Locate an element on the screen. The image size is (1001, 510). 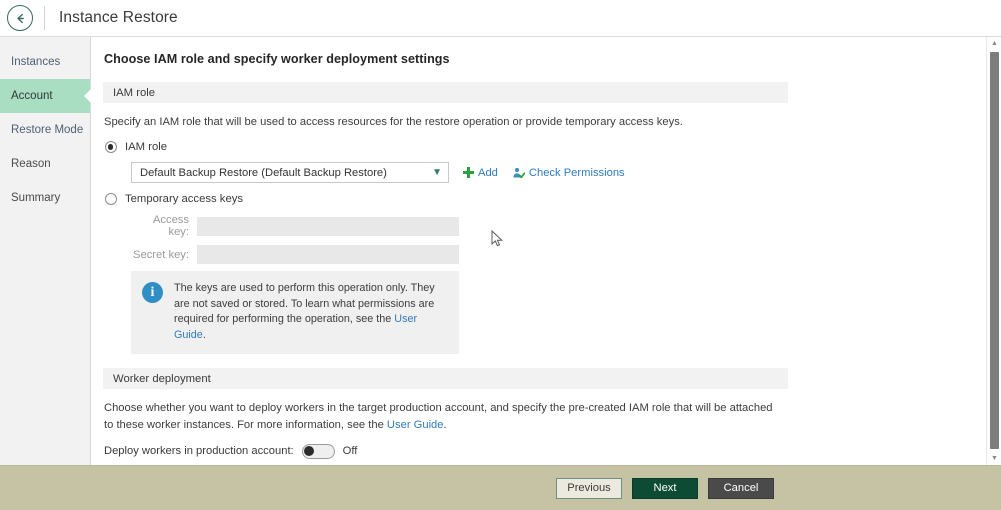
content-scrollbar: ▲ ▼ is located at coordinates (993, 251).